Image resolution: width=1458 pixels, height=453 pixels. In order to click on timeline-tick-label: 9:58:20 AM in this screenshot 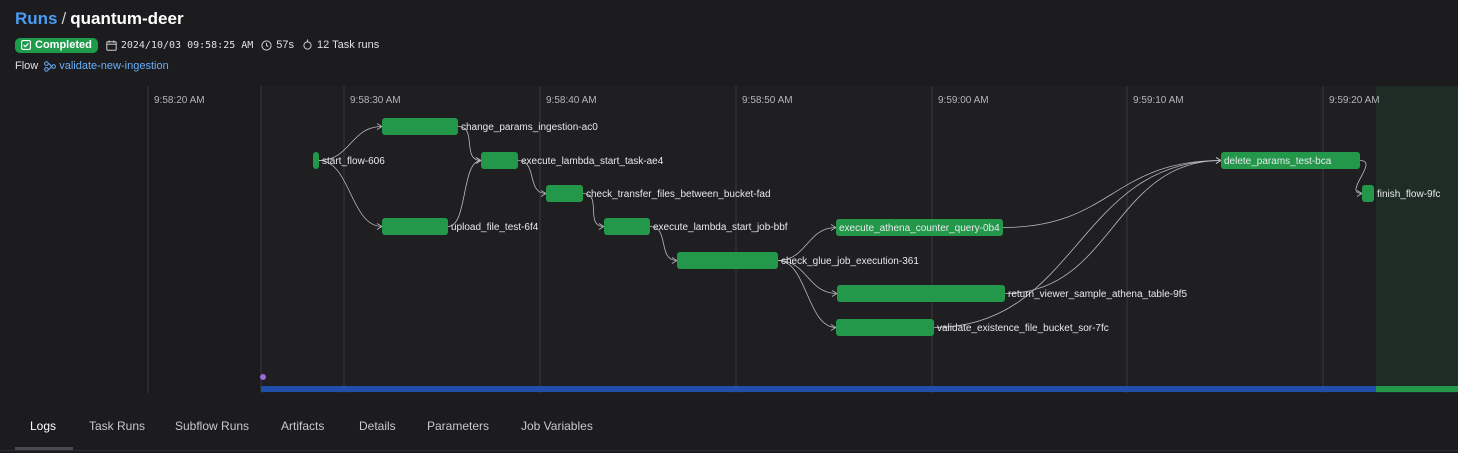, I will do `click(179, 100)`.